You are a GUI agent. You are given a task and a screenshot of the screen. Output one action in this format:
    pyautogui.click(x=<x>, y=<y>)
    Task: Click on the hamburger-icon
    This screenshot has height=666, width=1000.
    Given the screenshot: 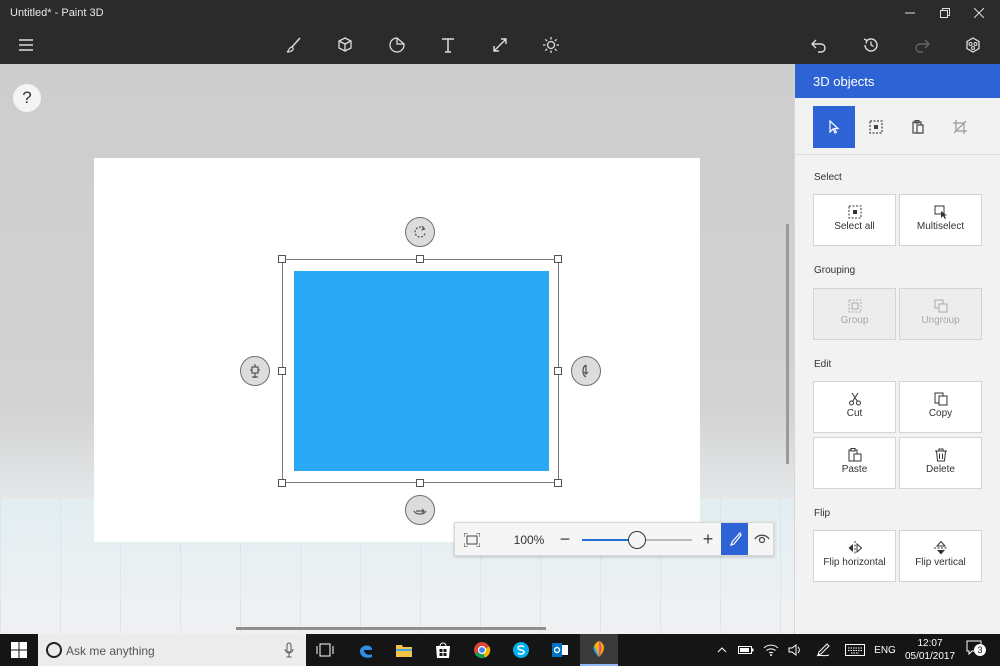 What is the action you would take?
    pyautogui.click(x=26, y=45)
    